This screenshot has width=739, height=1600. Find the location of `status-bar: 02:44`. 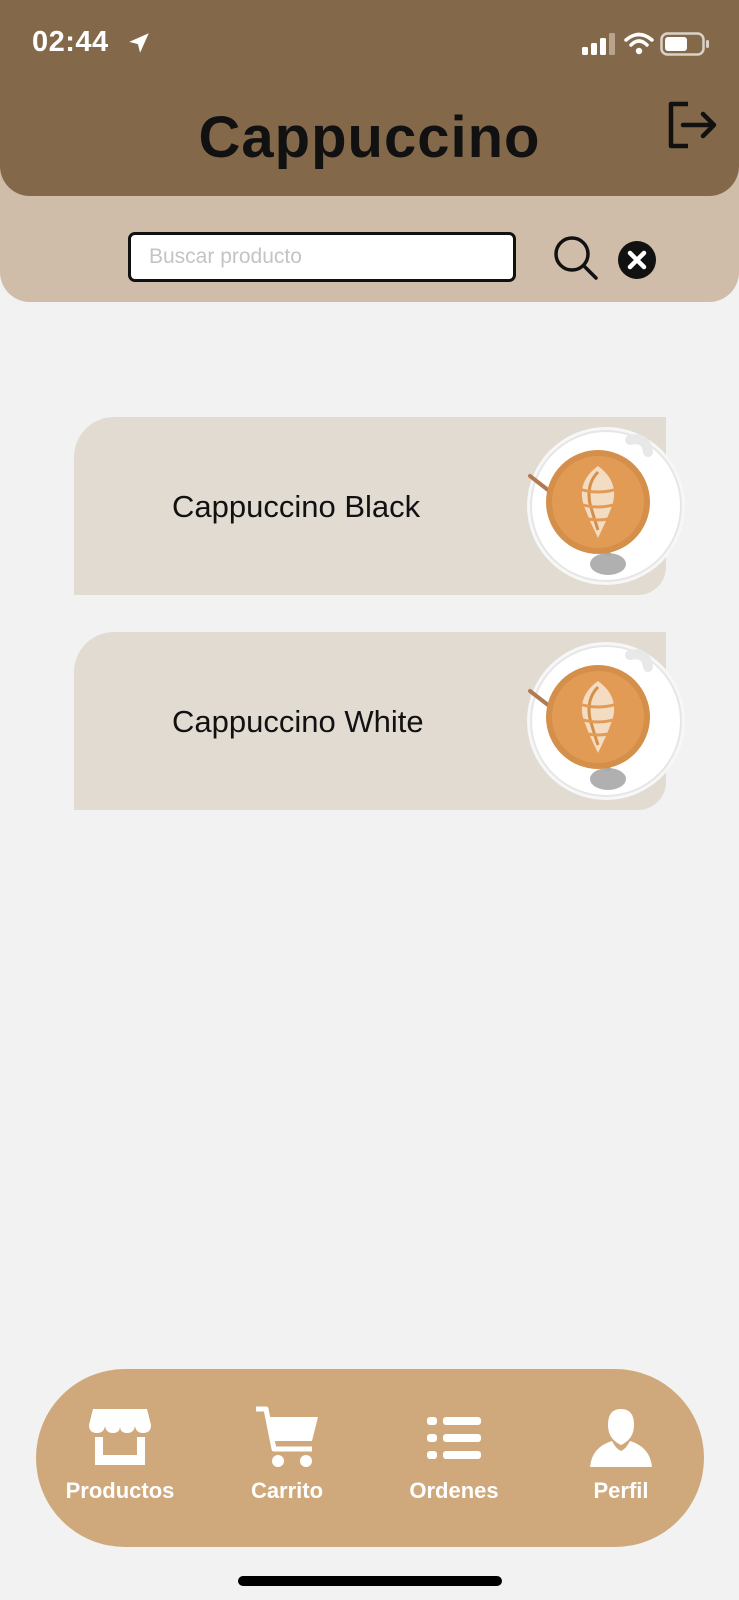

status-bar: 02:44 is located at coordinates (369, 45).